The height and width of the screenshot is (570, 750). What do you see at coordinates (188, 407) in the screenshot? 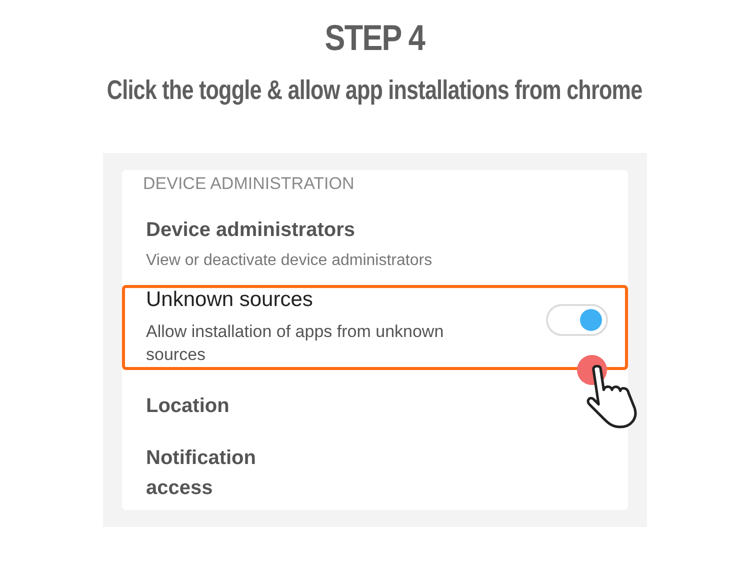
I see `setting-title: Location` at bounding box center [188, 407].